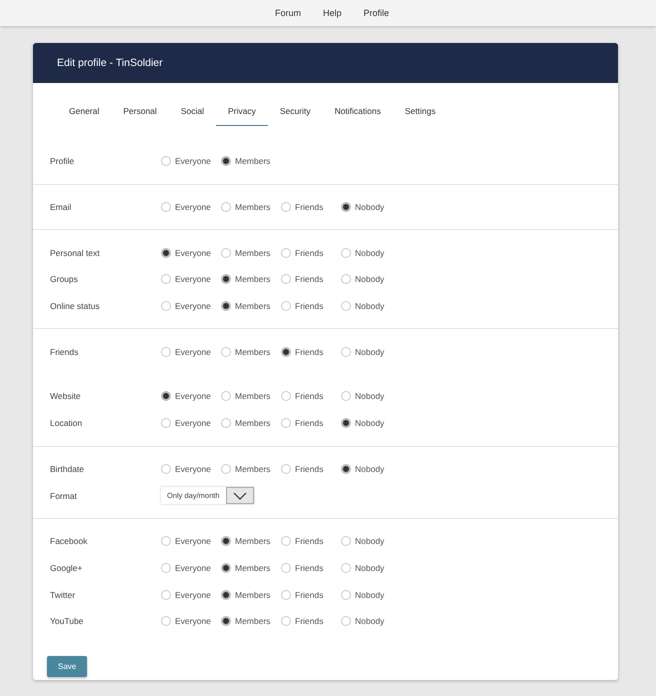  I want to click on tab: Notifications, so click(357, 110).